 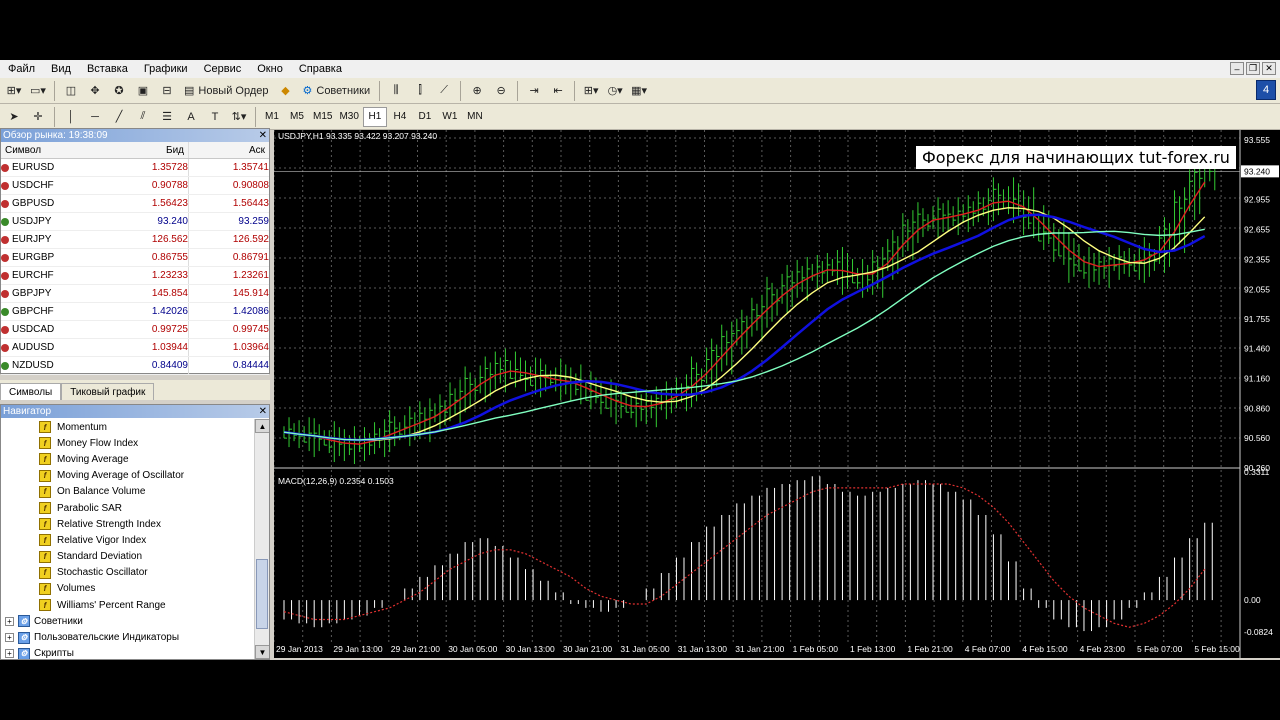 What do you see at coordinates (135, 348) in the screenshot?
I see `table-row: AUDUSD 1.03944 1.03964` at bounding box center [135, 348].